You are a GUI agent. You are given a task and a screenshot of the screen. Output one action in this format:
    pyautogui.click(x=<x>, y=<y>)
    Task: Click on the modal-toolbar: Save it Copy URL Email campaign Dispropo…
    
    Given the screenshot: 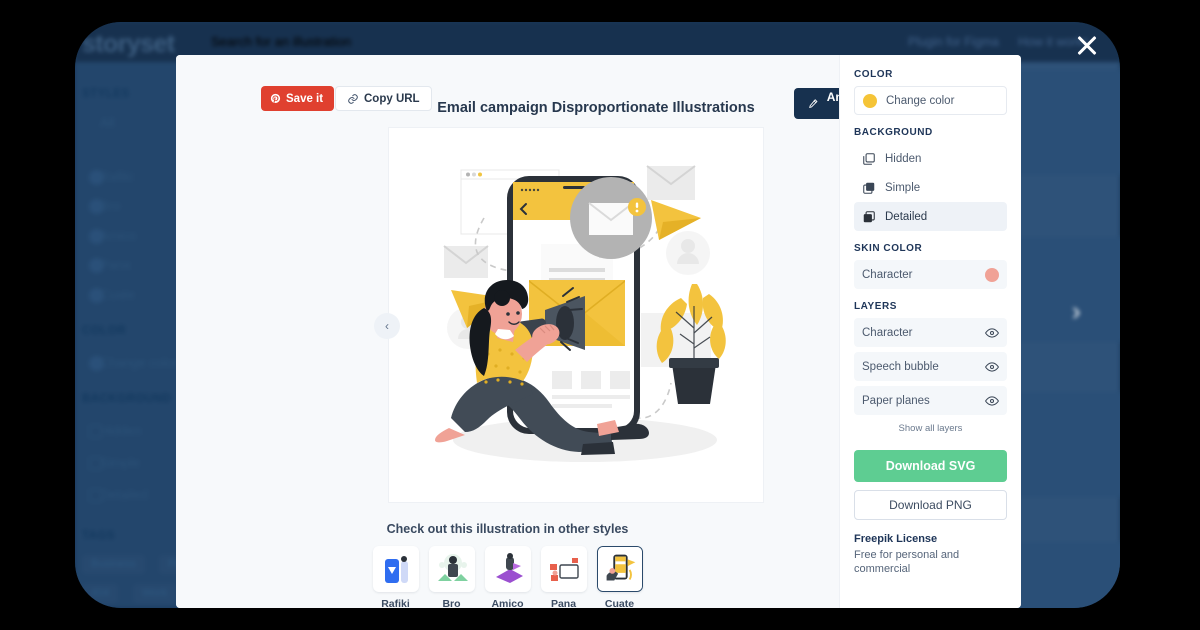 What is the action you would take?
    pyautogui.click(x=533, y=87)
    